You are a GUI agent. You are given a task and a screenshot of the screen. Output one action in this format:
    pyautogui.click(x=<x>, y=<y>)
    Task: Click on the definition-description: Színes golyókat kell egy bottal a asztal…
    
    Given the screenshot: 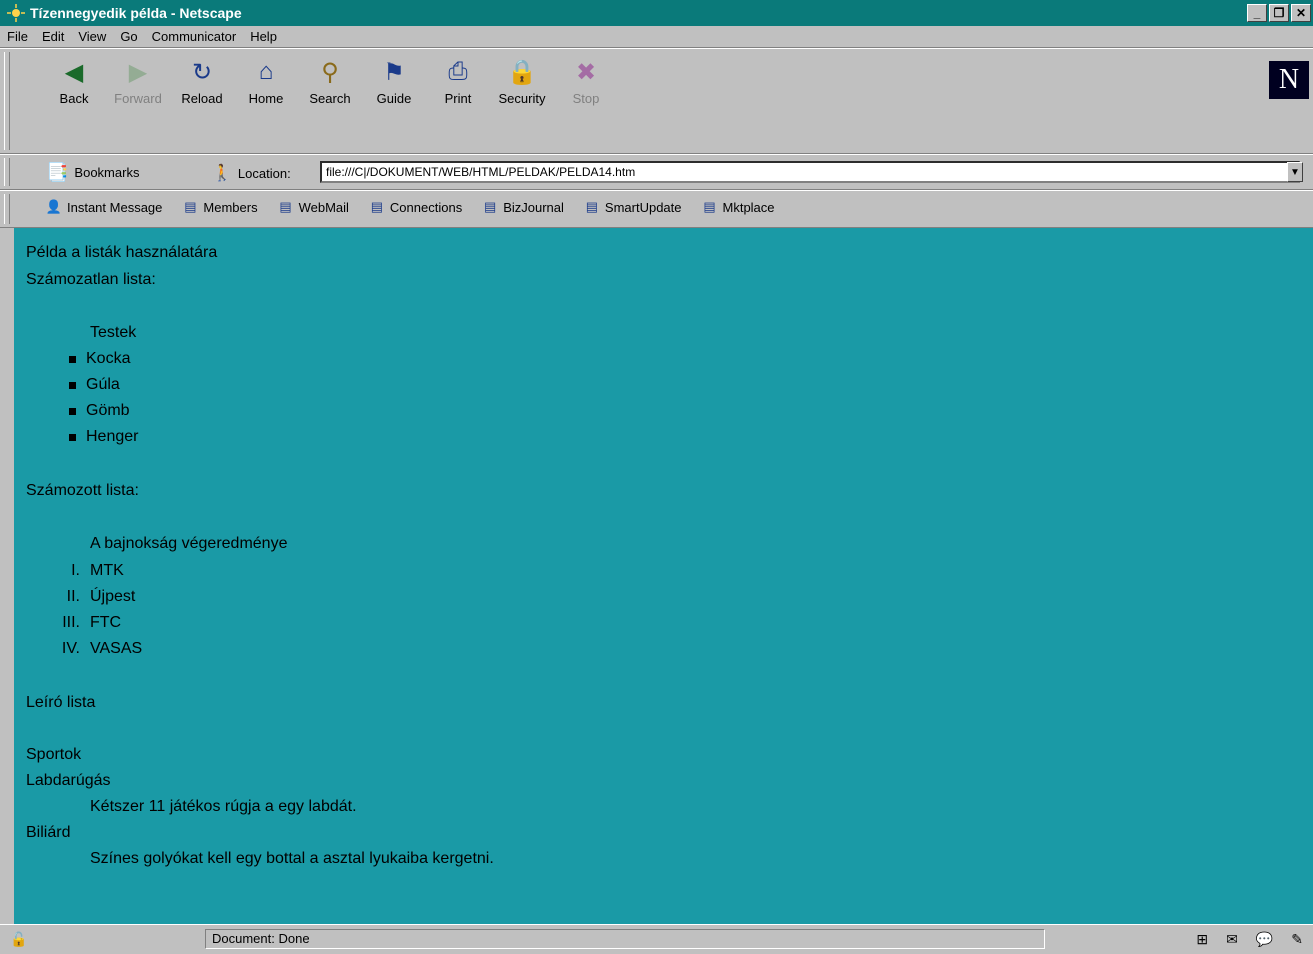 What is the action you would take?
    pyautogui.click(x=292, y=858)
    